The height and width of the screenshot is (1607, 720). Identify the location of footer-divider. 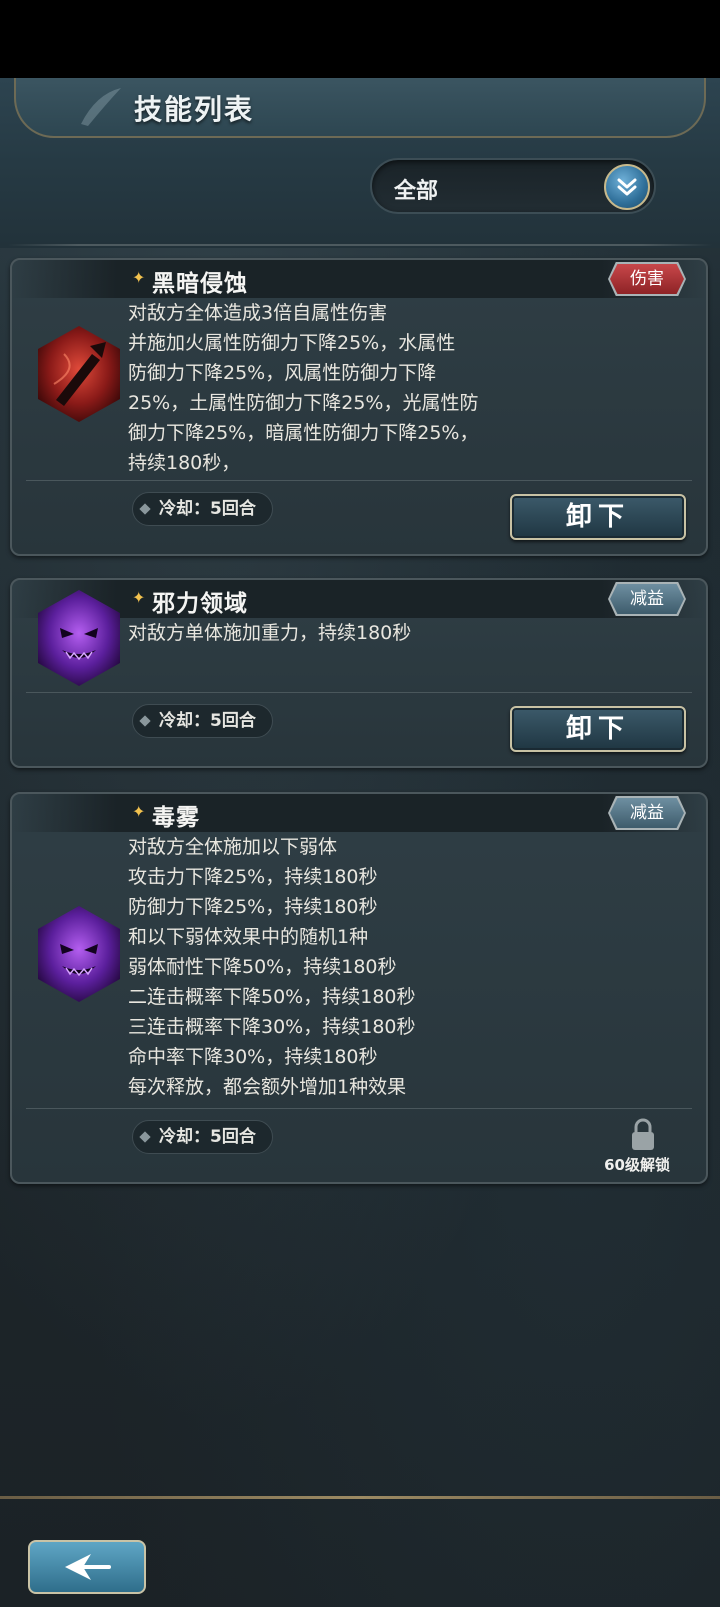
(360, 1497).